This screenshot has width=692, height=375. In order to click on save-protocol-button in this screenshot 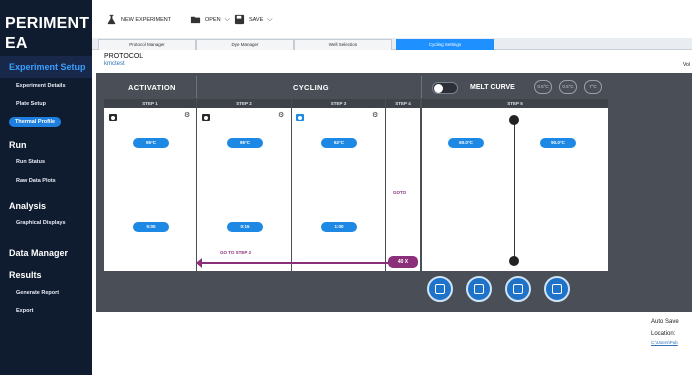, I will do `click(557, 289)`.